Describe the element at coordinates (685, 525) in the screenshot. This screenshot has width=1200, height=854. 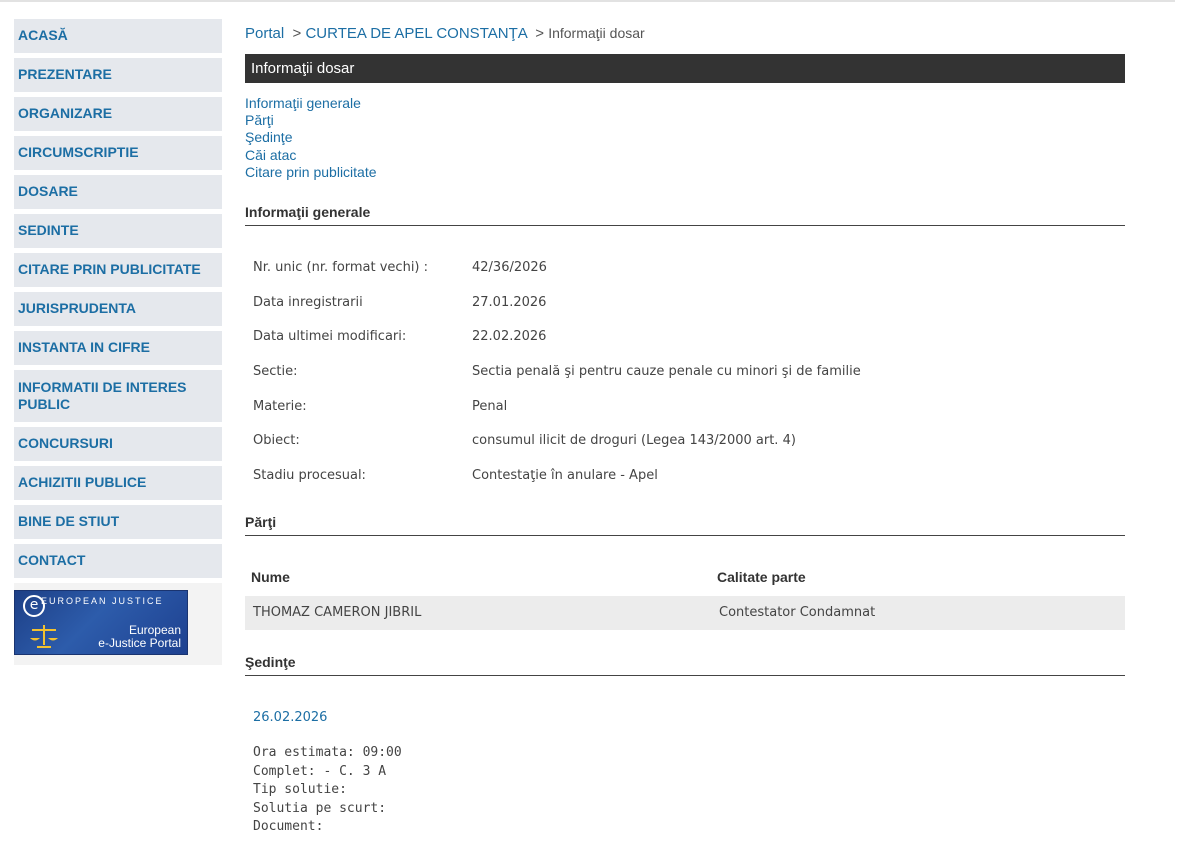
I see `section-heading-parti: Părţi` at that location.